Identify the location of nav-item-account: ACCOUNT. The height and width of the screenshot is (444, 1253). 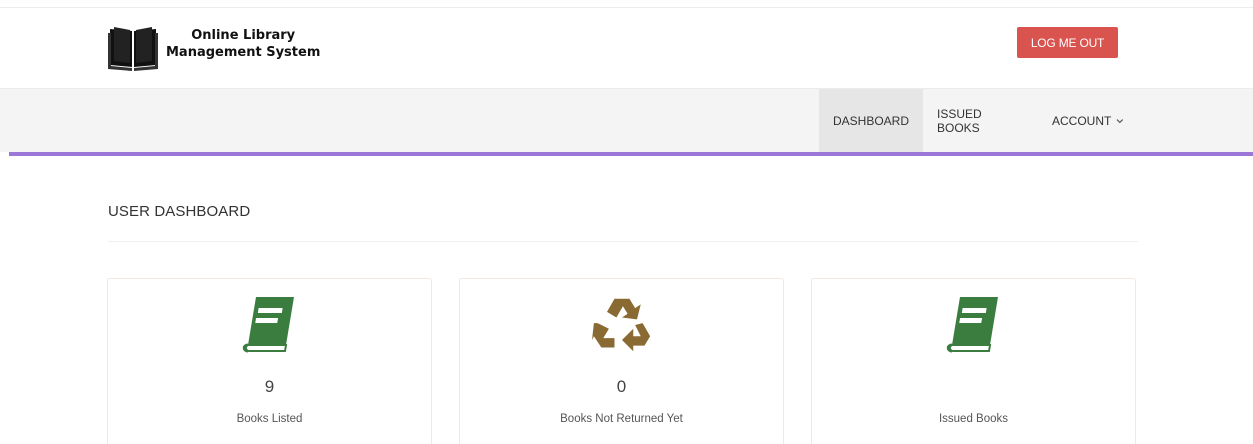
(1088, 120).